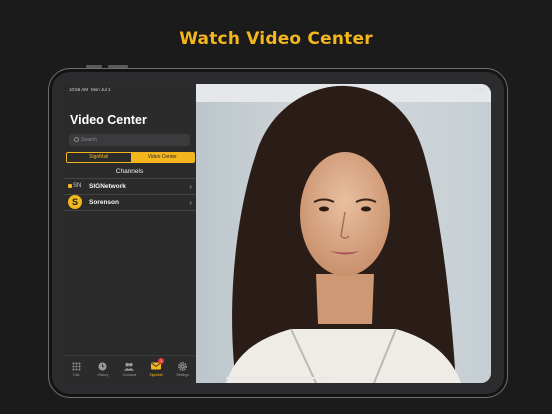 The width and height of the screenshot is (552, 414). Describe the element at coordinates (276, 39) in the screenshot. I see `headline: Watch Video Center` at that location.